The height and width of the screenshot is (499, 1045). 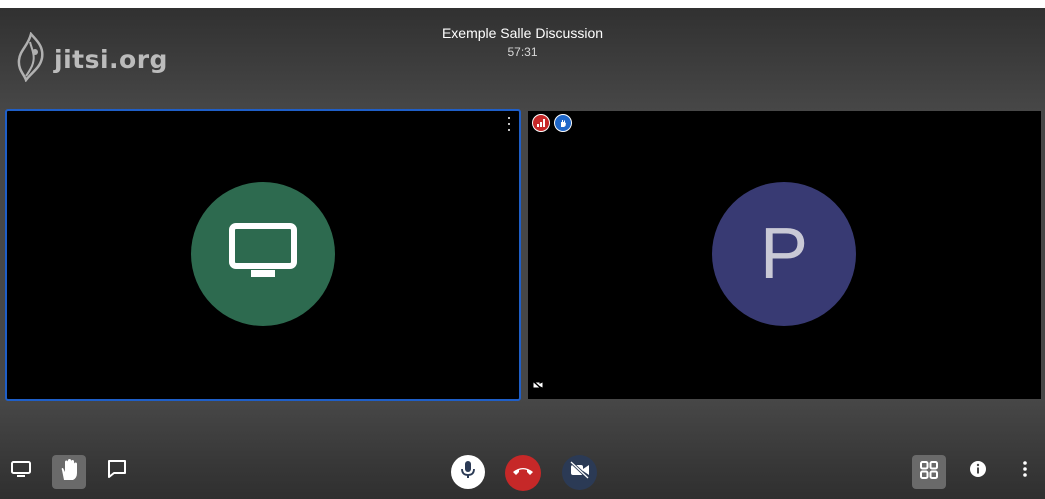 I want to click on tile-view-button, so click(x=929, y=472).